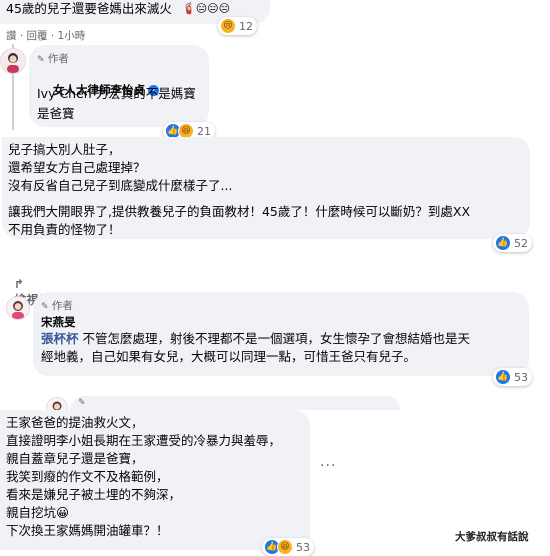  What do you see at coordinates (94, 494) in the screenshot?
I see `comment-line: 看來是嫌兒子被土埋的不夠深，` at bounding box center [94, 494].